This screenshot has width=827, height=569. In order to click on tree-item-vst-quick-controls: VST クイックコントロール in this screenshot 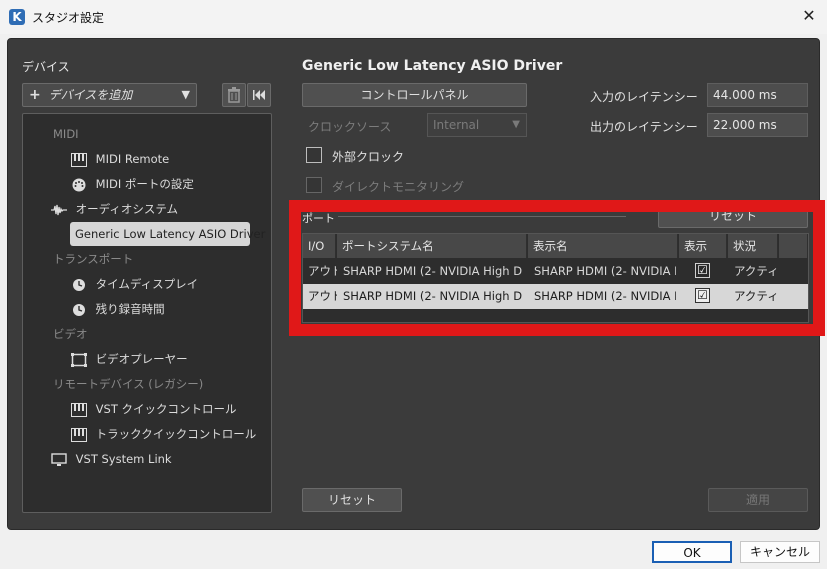, I will do `click(154, 409)`.